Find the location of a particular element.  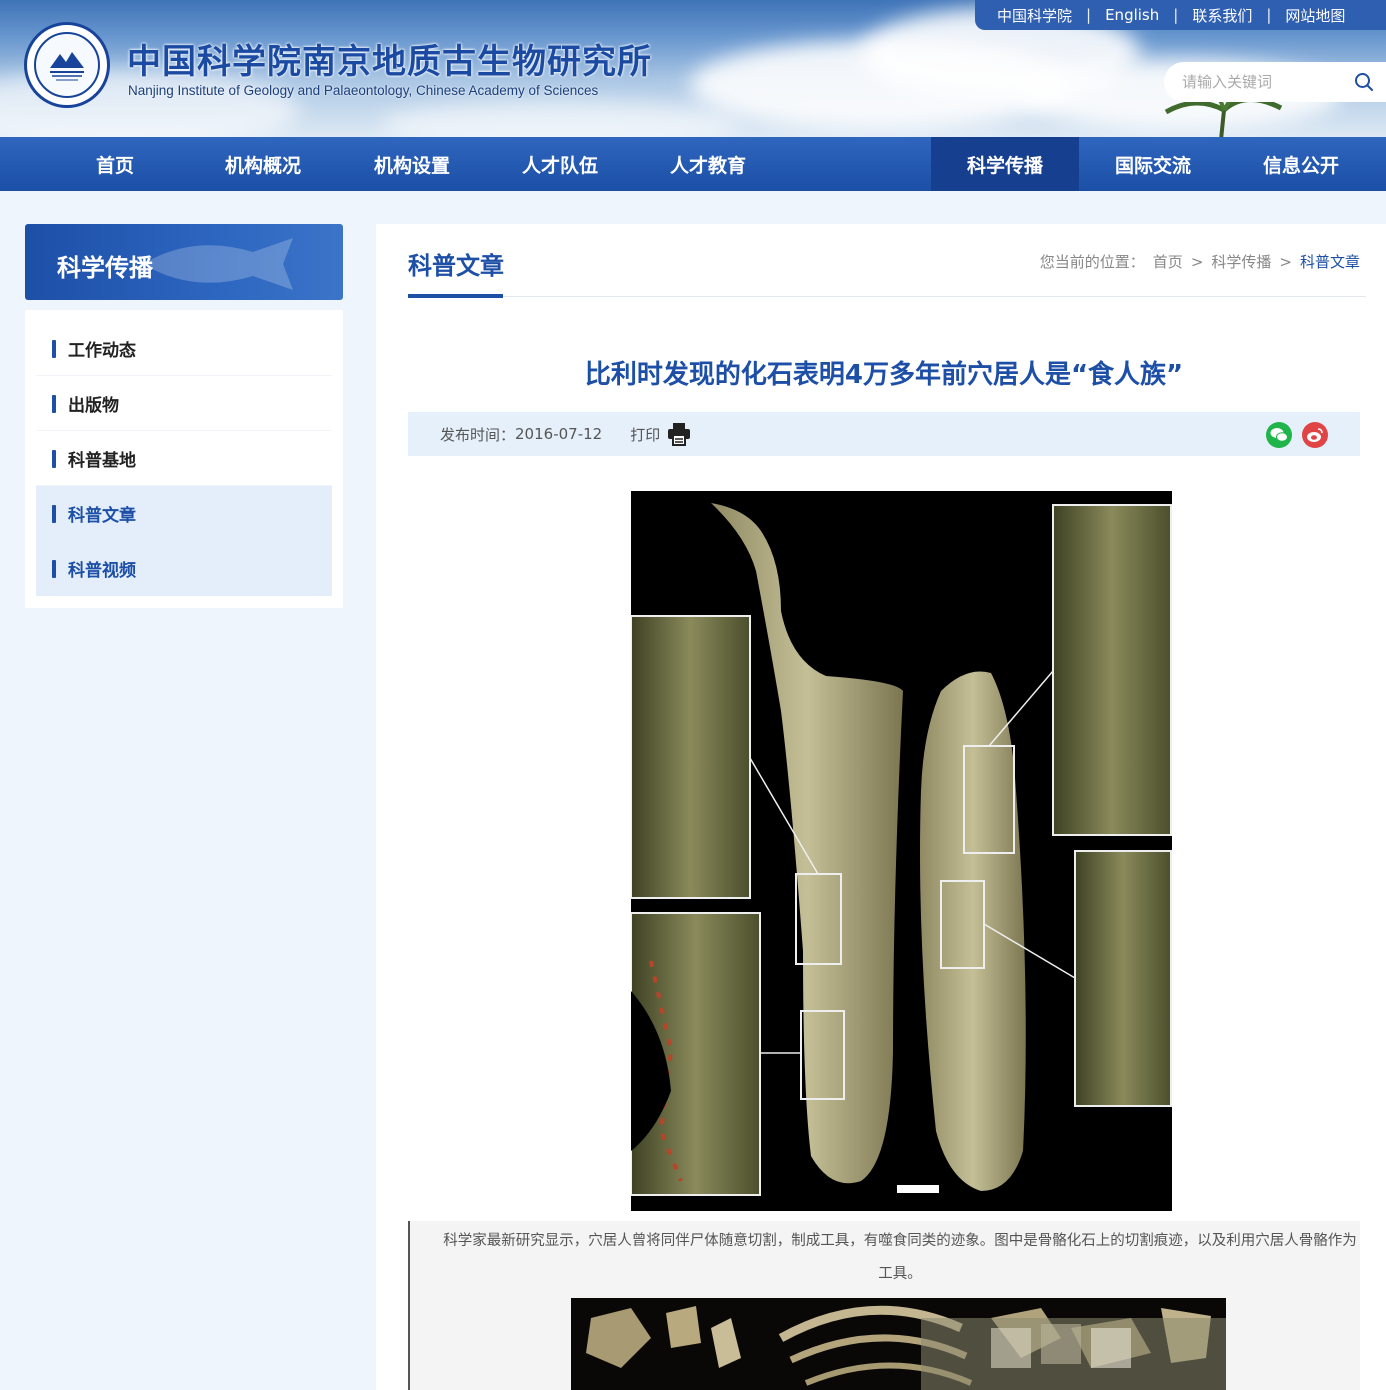

header-cloud is located at coordinates (560, 118).